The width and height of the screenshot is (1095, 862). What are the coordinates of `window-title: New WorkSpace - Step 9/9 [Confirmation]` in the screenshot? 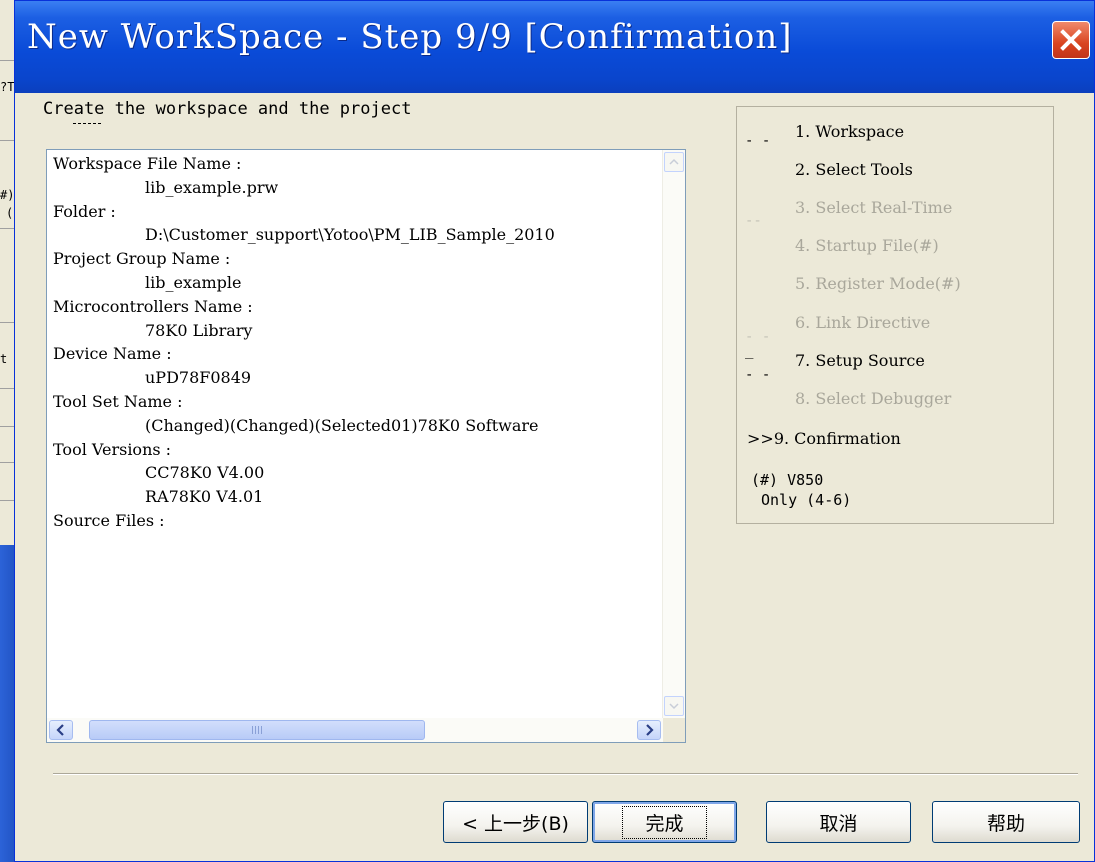 It's located at (410, 37).